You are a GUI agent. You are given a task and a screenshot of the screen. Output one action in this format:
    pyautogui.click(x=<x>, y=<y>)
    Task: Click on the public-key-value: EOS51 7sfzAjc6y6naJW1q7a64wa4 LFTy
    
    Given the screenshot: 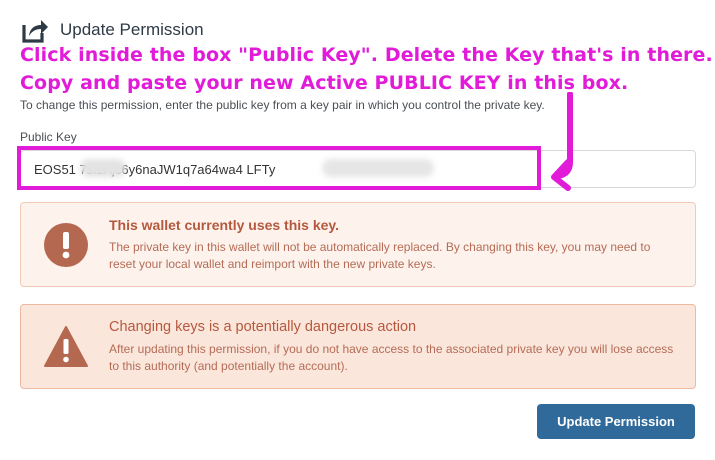 What is the action you would take?
    pyautogui.click(x=154, y=169)
    